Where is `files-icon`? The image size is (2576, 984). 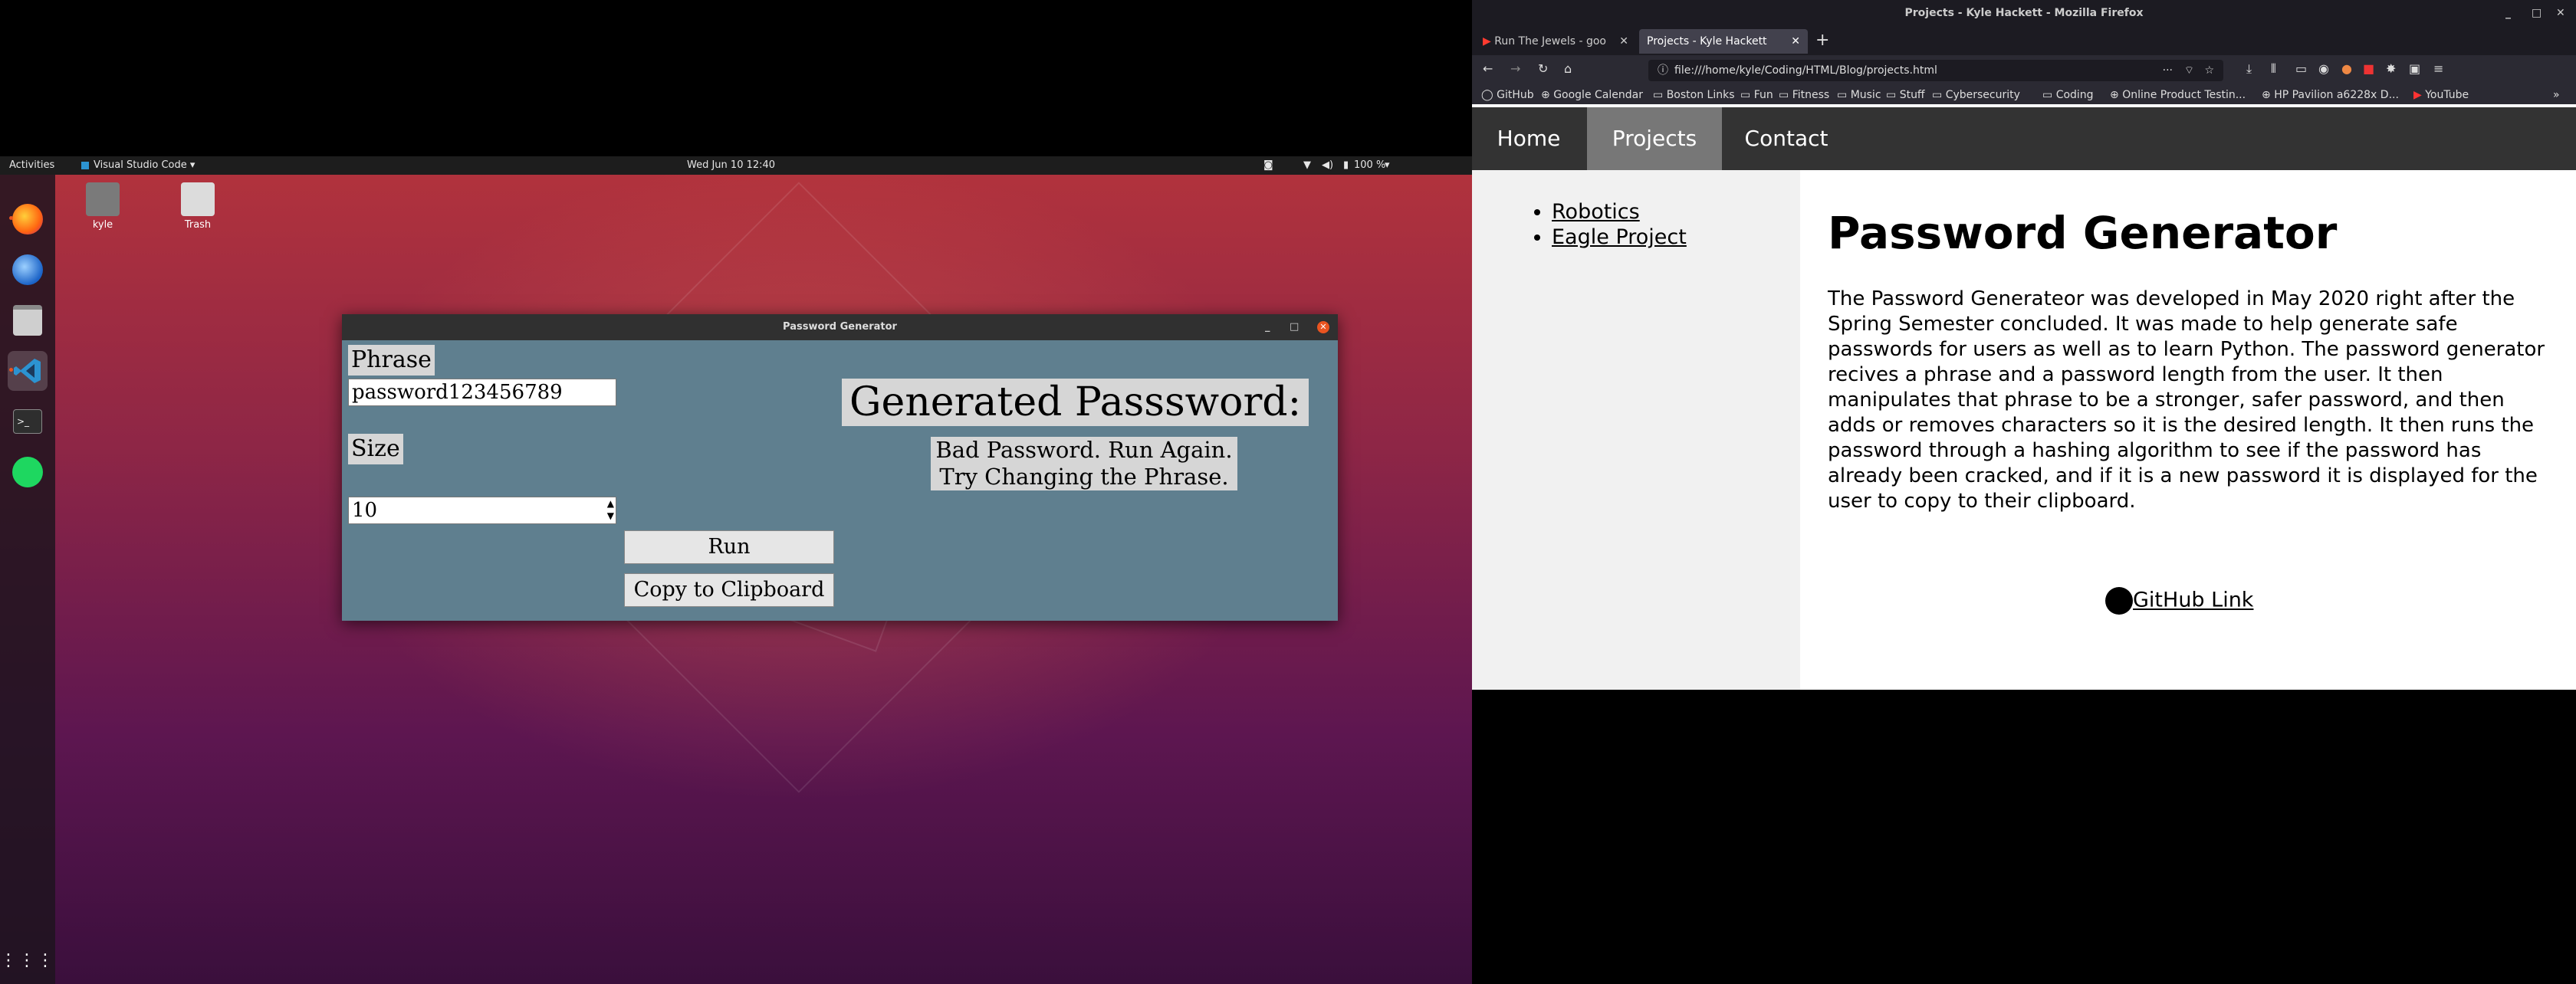 files-icon is located at coordinates (28, 320).